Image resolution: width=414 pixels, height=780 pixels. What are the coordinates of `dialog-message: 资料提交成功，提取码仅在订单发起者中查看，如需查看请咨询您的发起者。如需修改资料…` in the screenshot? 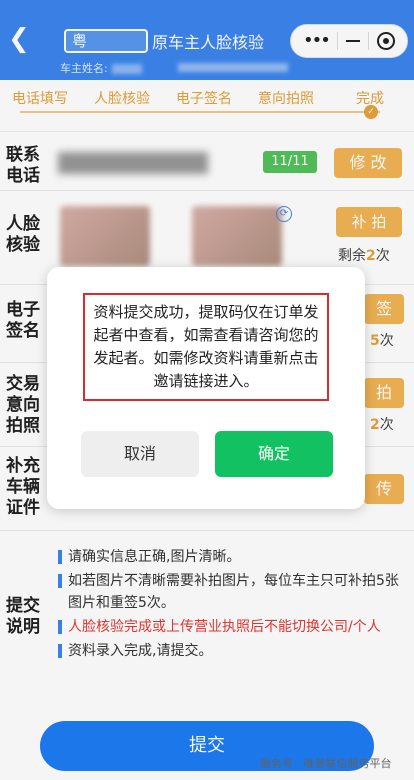 It's located at (206, 347).